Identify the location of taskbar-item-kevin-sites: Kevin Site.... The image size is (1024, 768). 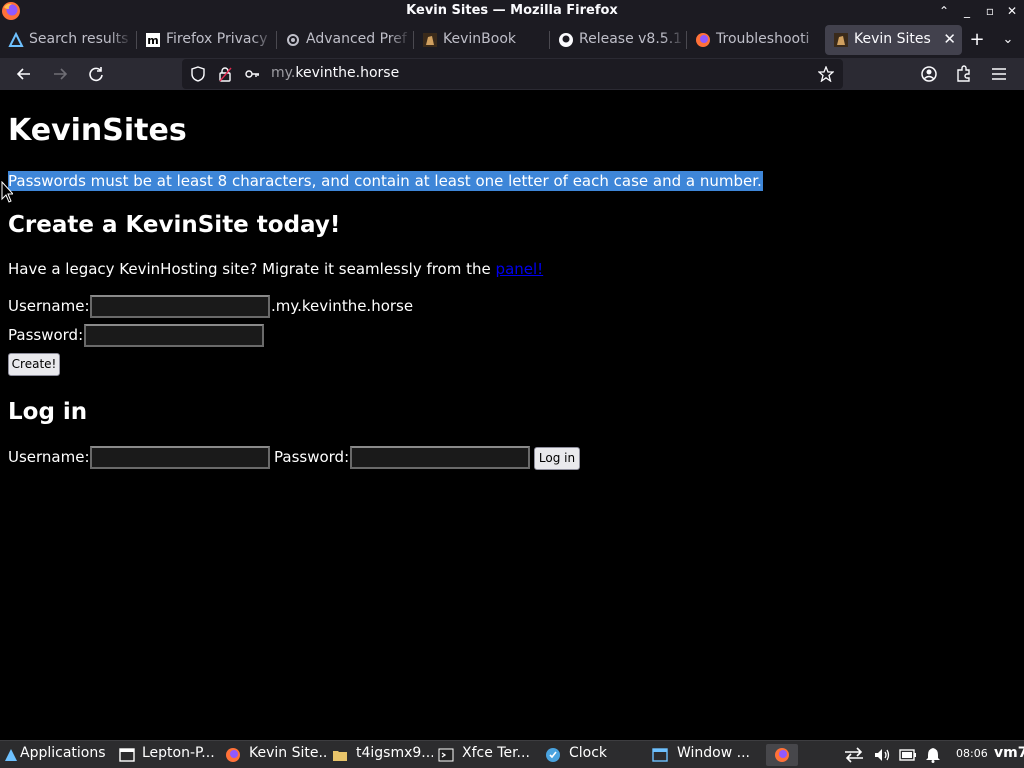
(274, 755).